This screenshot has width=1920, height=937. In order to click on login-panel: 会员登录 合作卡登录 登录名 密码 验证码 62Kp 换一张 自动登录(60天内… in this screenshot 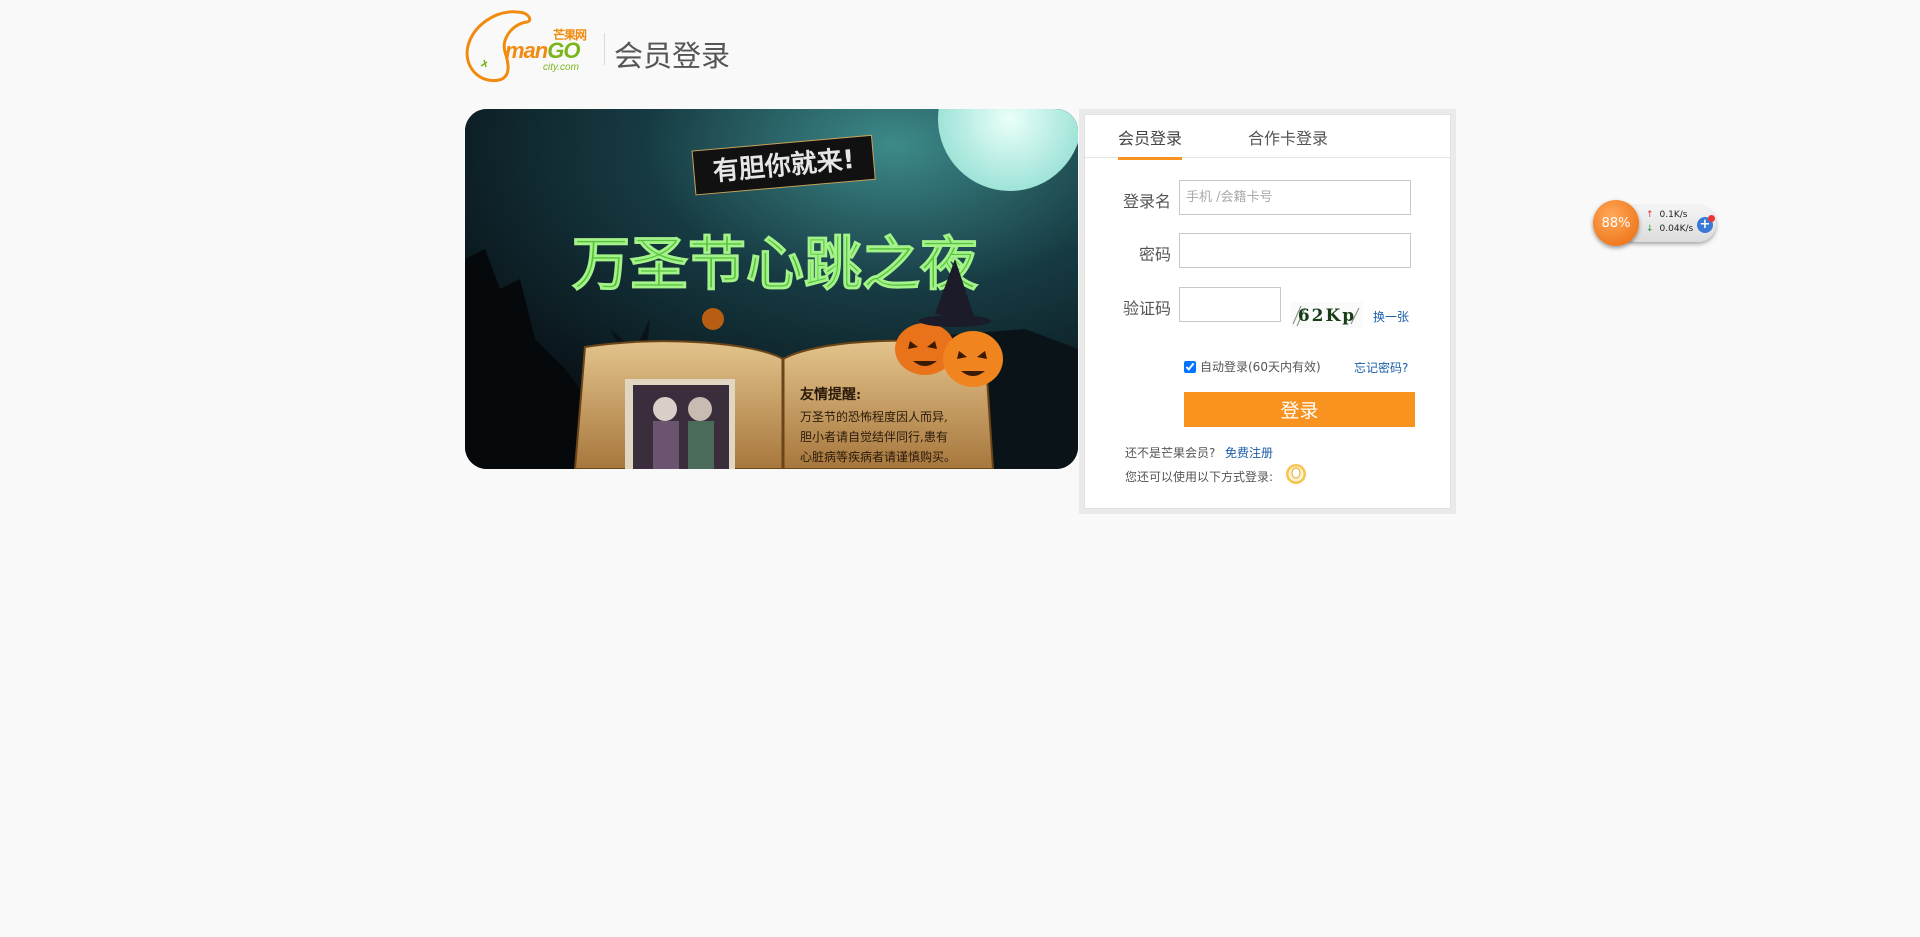, I will do `click(1267, 311)`.